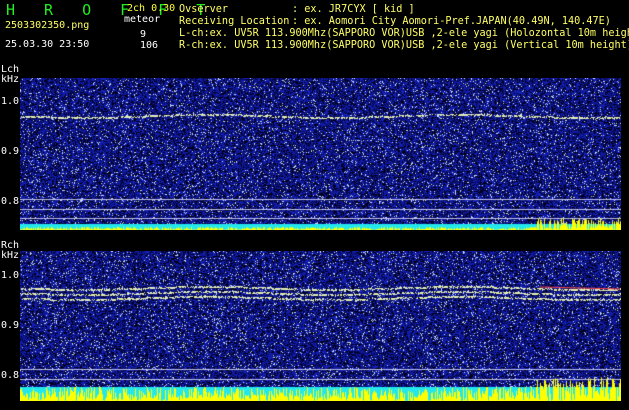 The width and height of the screenshot is (629, 410). I want to click on image-filename: 2503302350.png, so click(47, 25).